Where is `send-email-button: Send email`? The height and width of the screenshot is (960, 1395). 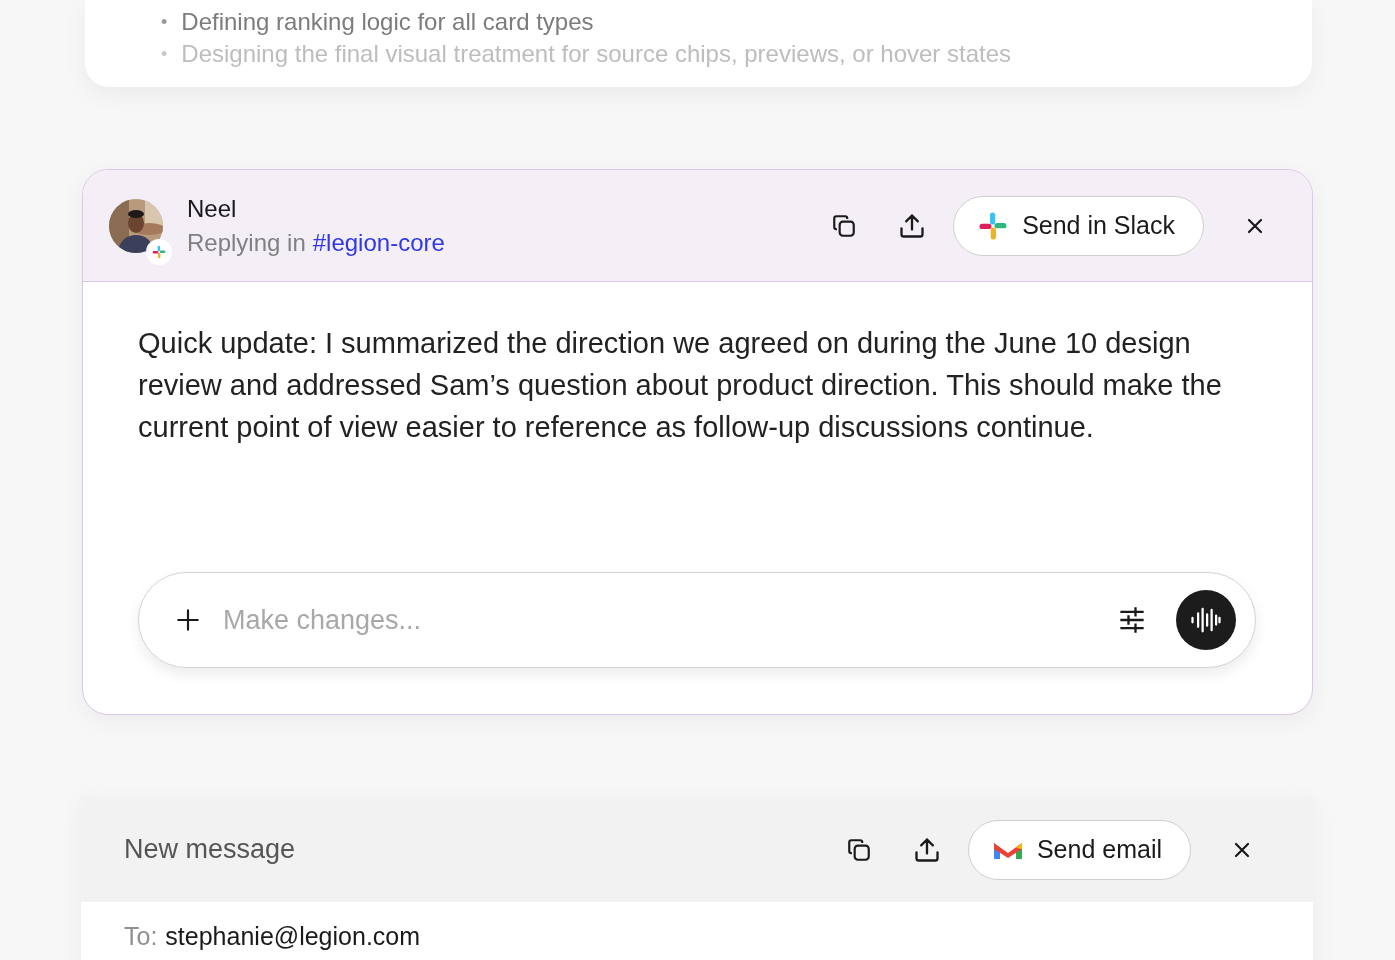 send-email-button: Send email is located at coordinates (1079, 849).